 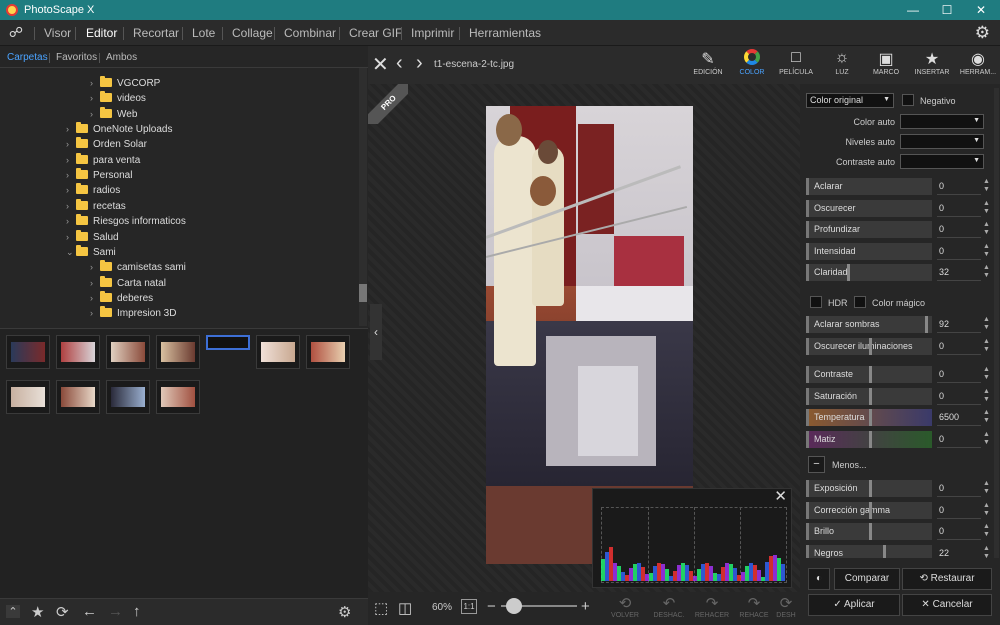 What do you see at coordinates (363, 293) in the screenshot?
I see `tree-scrollbar-thumb` at bounding box center [363, 293].